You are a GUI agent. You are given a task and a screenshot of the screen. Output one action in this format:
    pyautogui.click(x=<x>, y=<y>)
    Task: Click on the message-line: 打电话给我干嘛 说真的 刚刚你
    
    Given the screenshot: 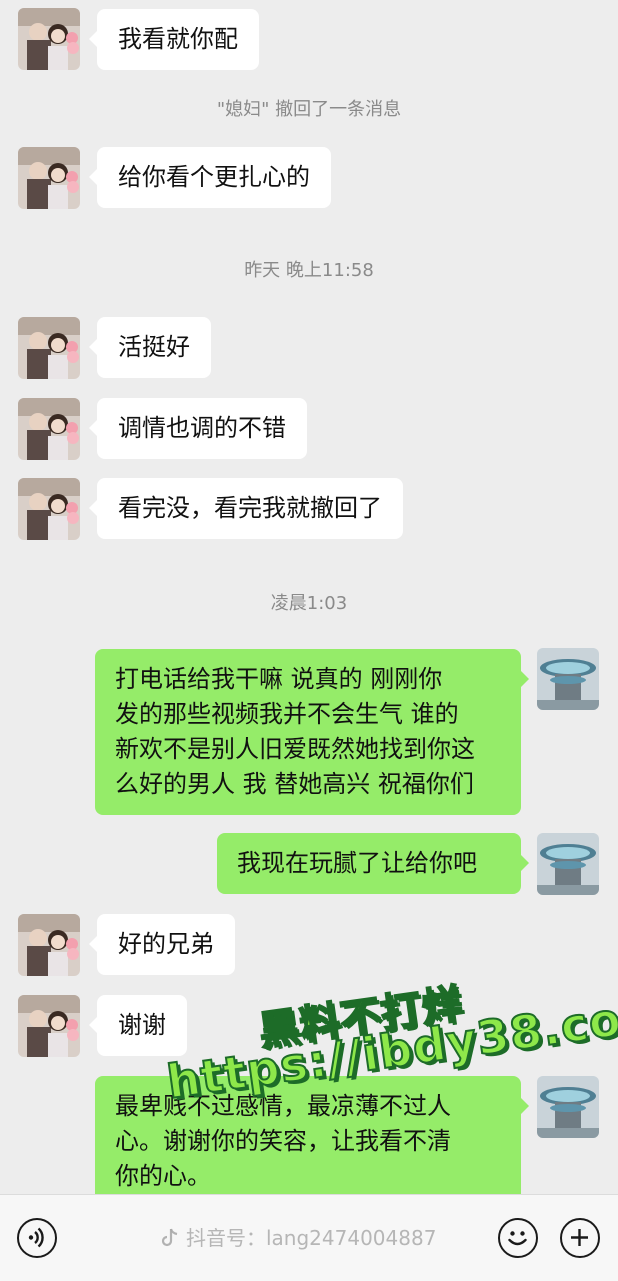 What is the action you would take?
    pyautogui.click(x=279, y=679)
    